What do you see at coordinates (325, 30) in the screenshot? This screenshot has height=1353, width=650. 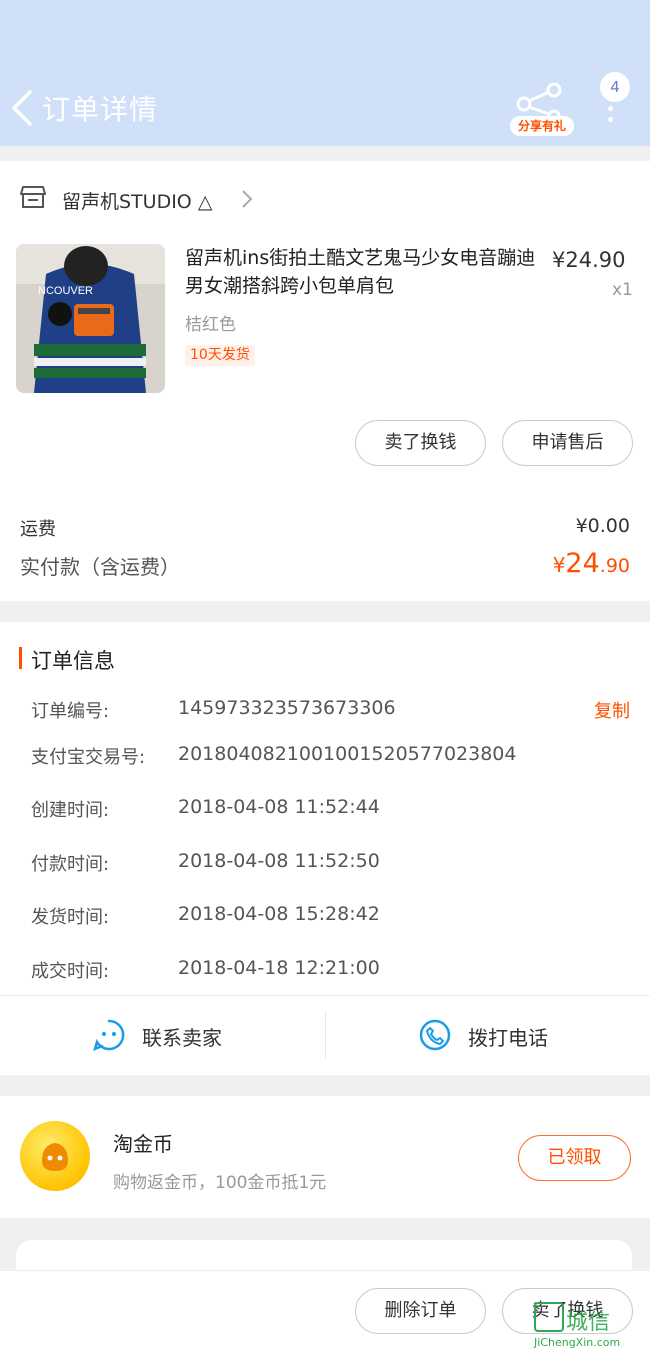 I see `status-bar` at bounding box center [325, 30].